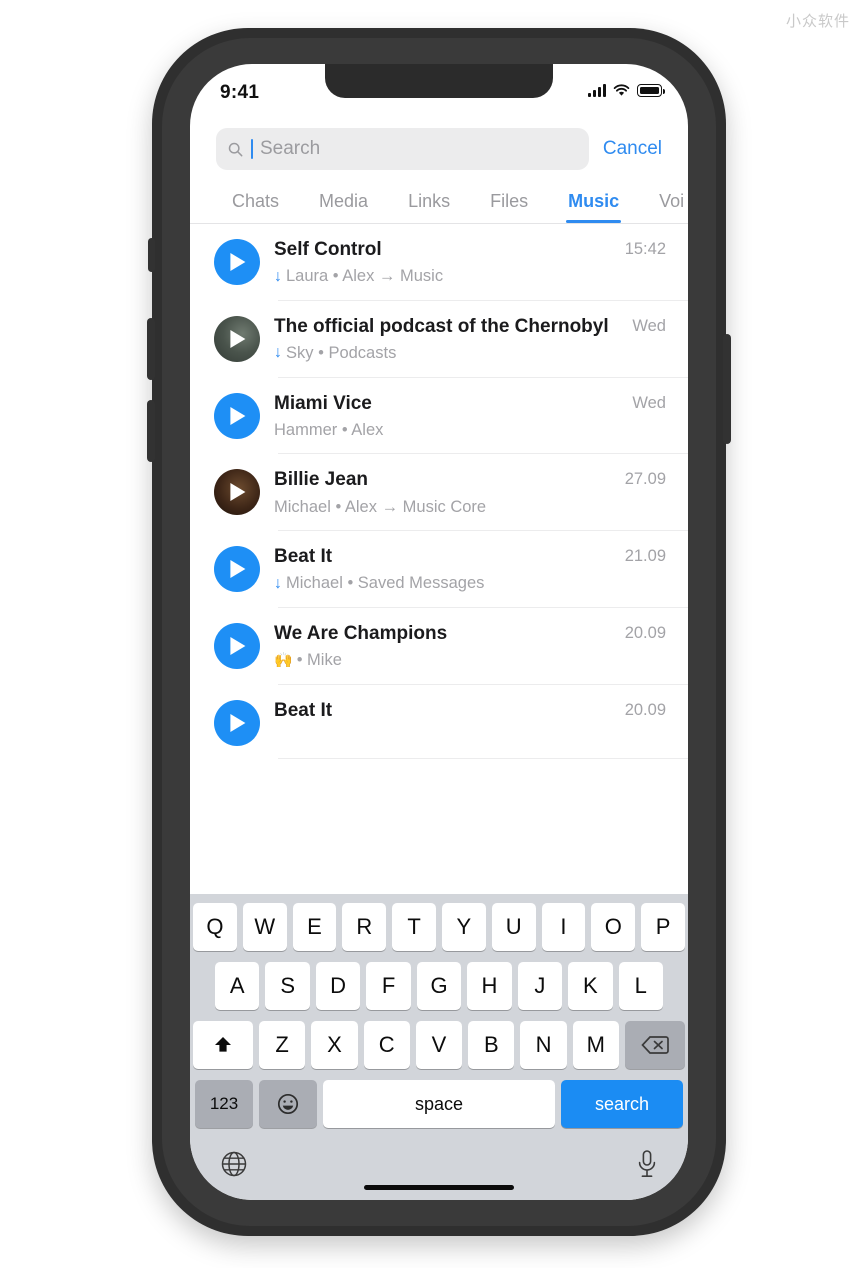 Image resolution: width=868 pixels, height=1268 pixels. Describe the element at coordinates (647, 1164) in the screenshot. I see `microphone-icon` at that location.